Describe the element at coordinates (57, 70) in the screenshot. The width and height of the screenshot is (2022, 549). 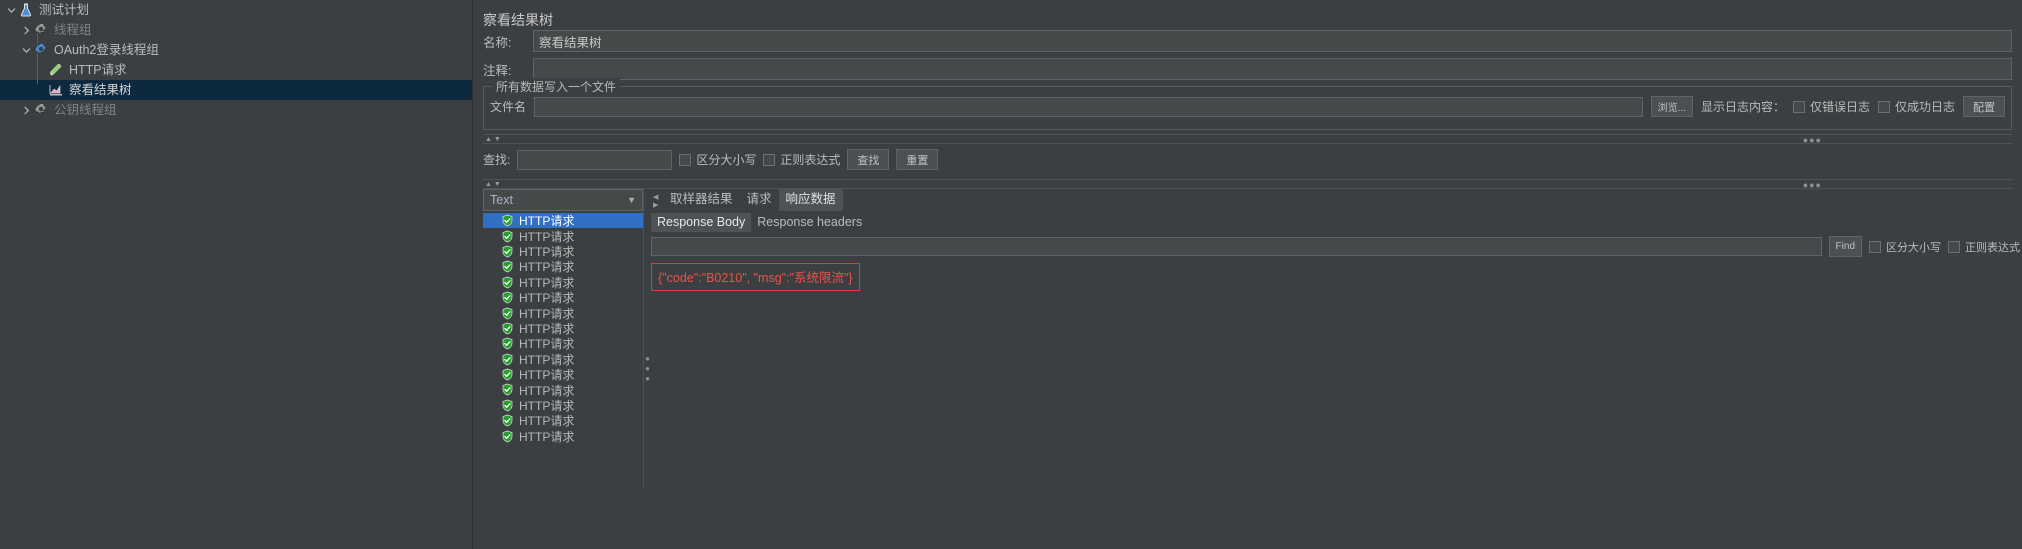
I see `http-request-icon` at that location.